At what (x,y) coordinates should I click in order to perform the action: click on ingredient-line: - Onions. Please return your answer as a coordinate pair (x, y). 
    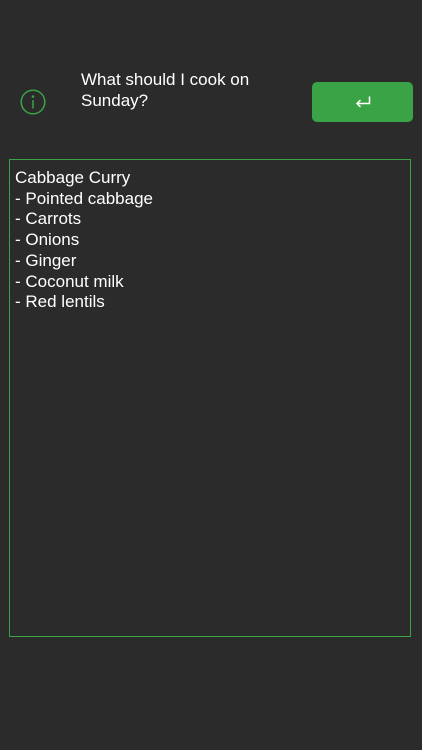
    Looking at the image, I should click on (47, 240).